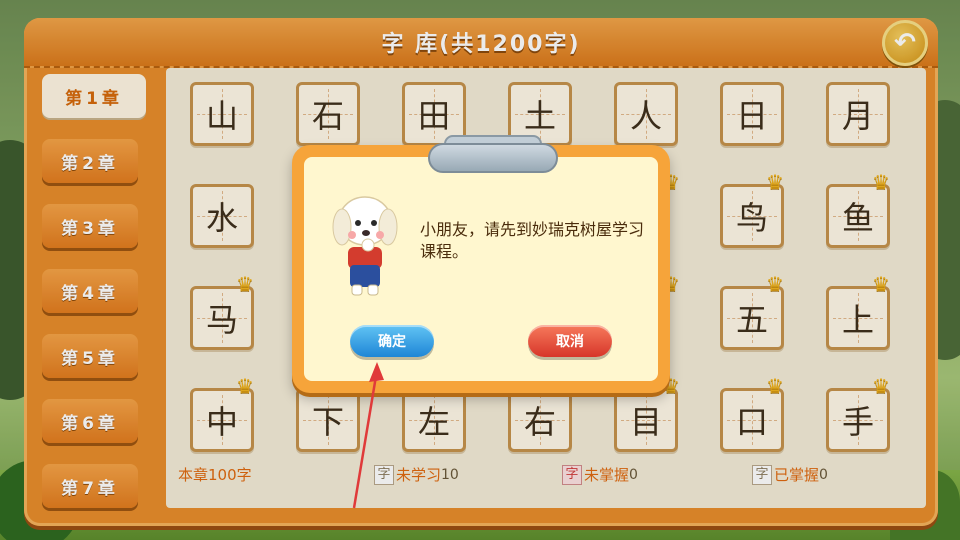  Describe the element at coordinates (570, 341) in the screenshot. I see `cancel-button: 取消` at that location.